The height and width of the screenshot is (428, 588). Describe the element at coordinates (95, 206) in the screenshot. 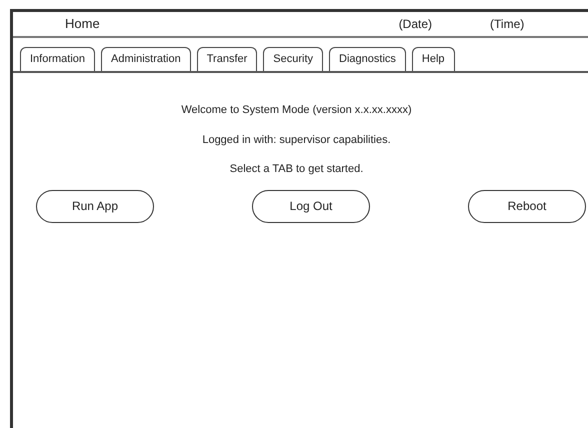

I see `action-button: Run App` at that location.